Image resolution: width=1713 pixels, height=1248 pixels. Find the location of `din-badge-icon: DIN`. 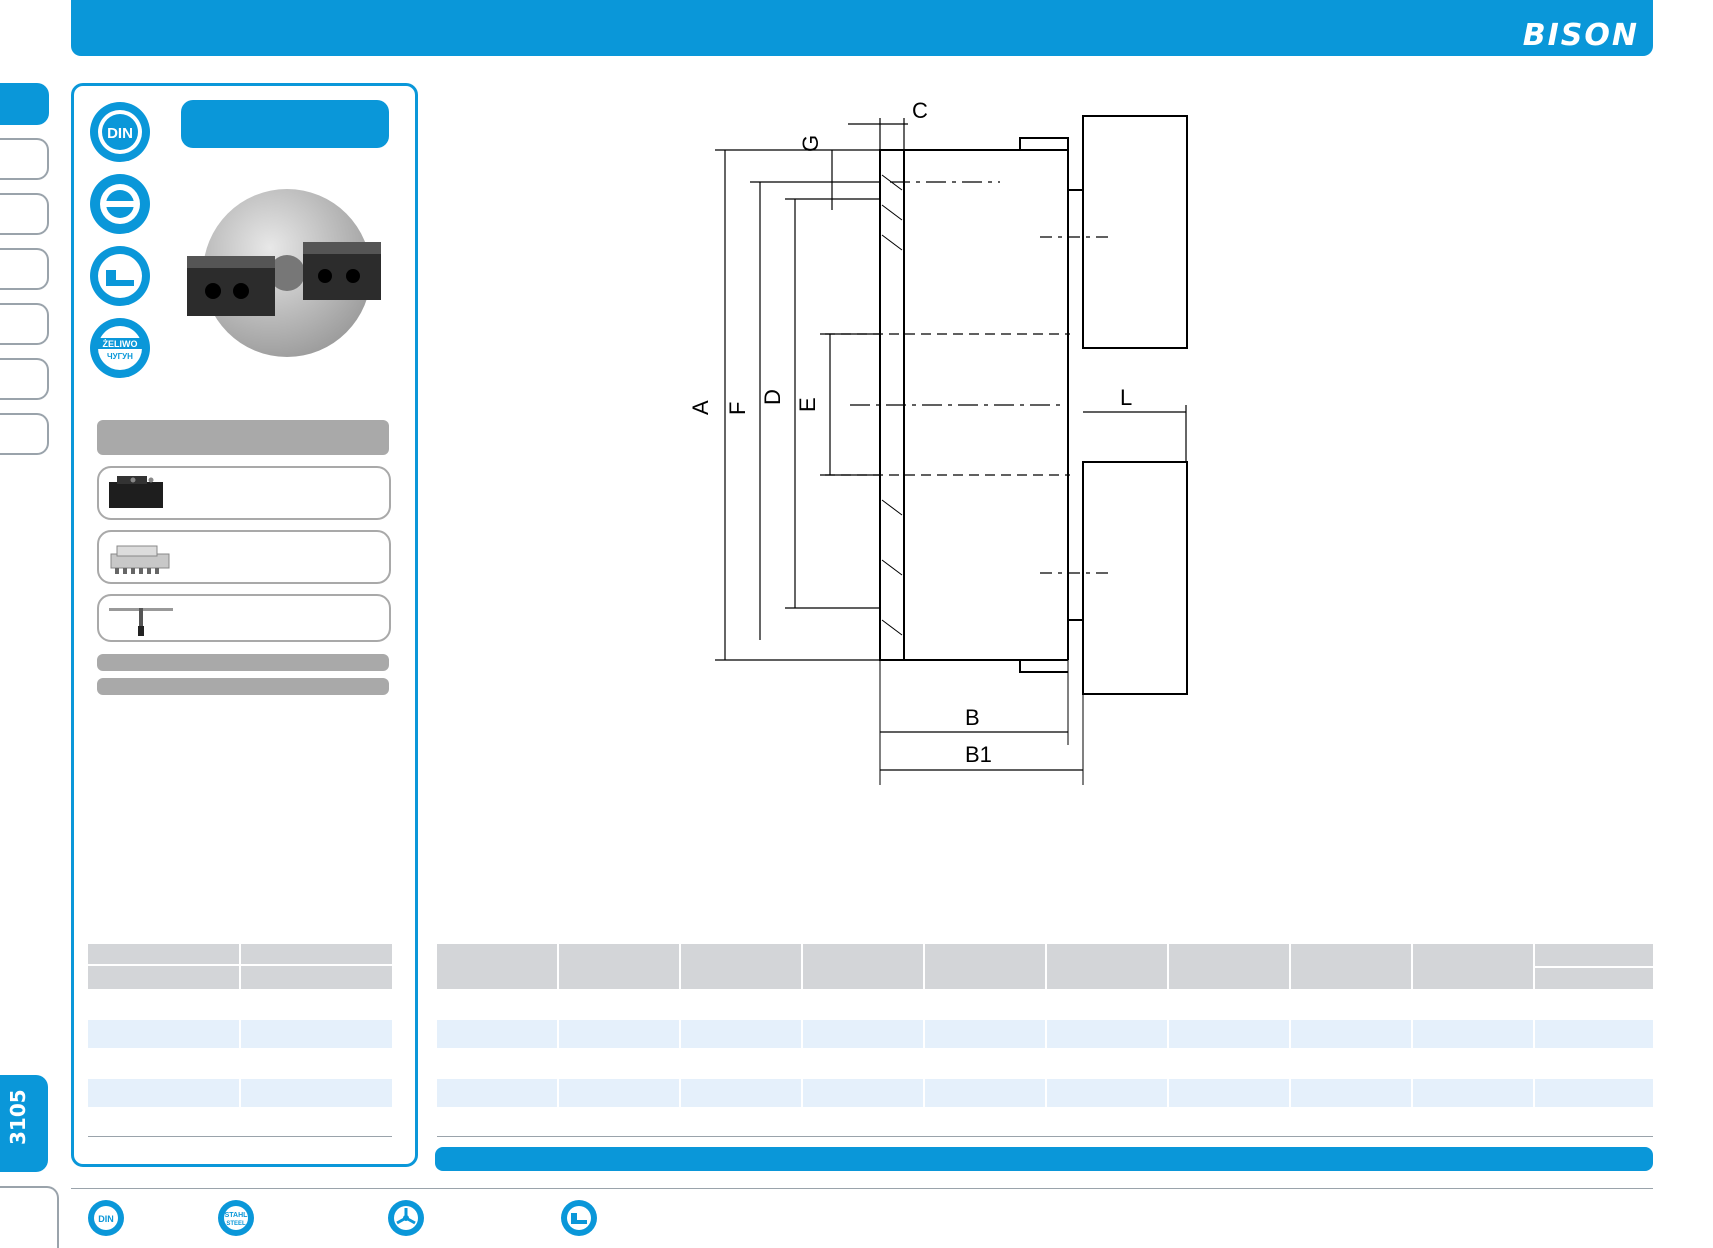

din-badge-icon: DIN is located at coordinates (120, 132).